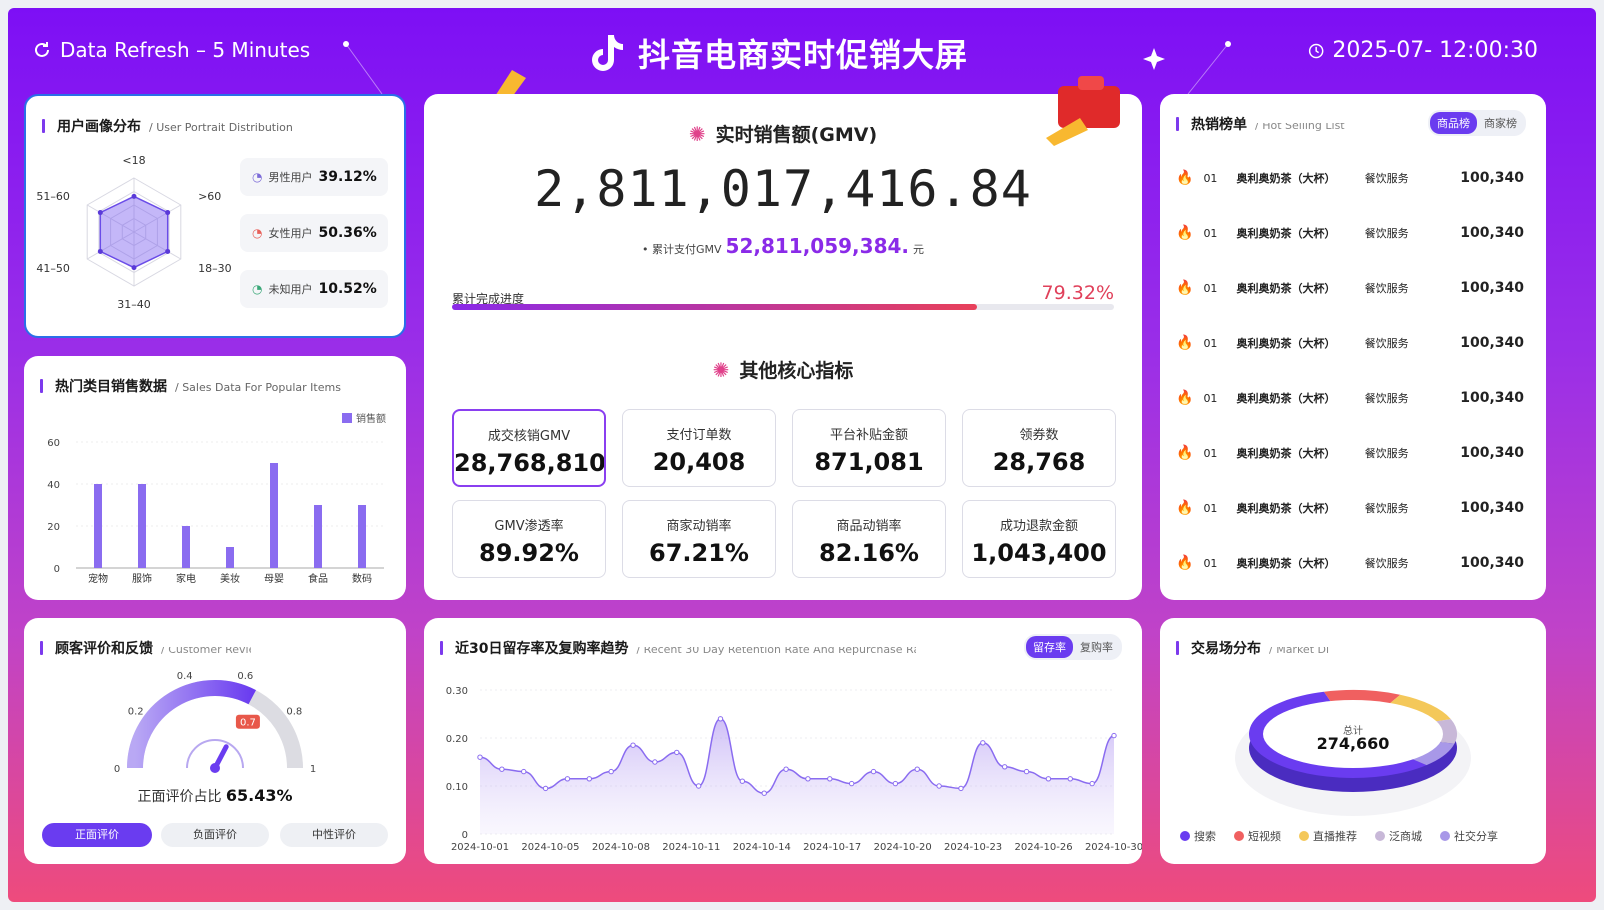  Describe the element at coordinates (1453, 123) in the screenshot. I see `tab-product-rank: 商品榜` at that location.